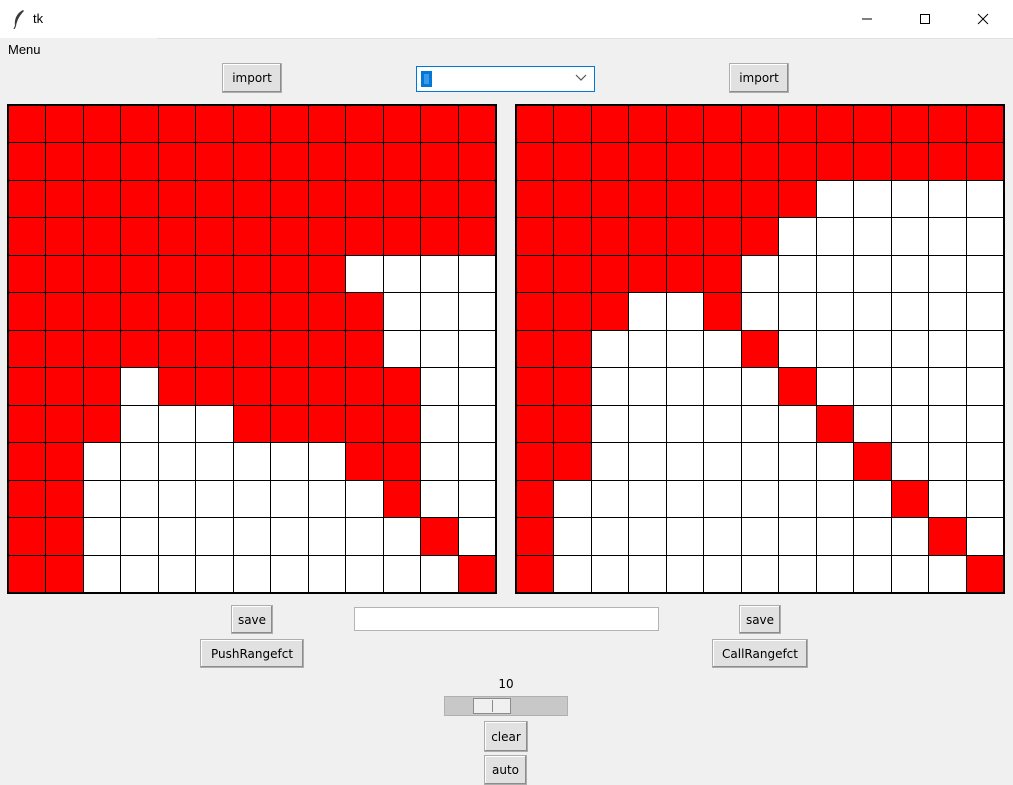  I want to click on call-rangefct-button: CallRangefct, so click(760, 653).